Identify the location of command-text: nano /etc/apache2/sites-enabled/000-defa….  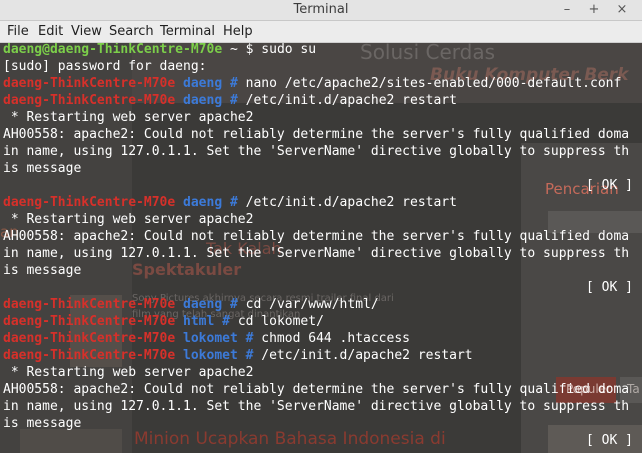
(433, 83).